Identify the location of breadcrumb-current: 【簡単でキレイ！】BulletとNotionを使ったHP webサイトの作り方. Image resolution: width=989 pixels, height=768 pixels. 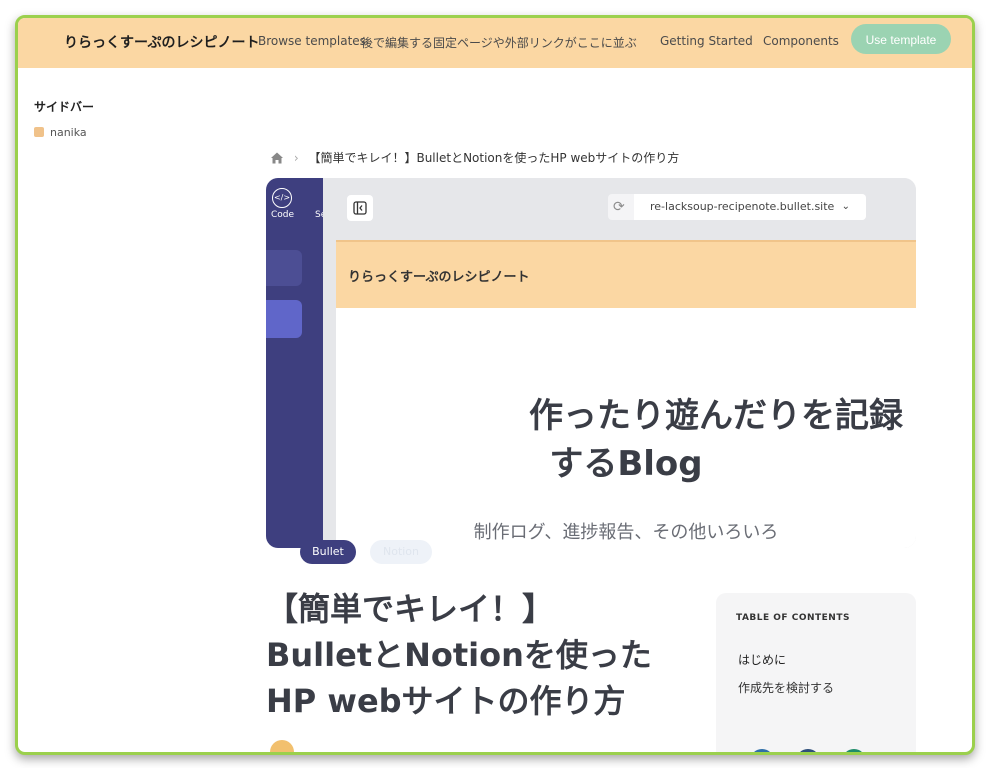
(494, 158).